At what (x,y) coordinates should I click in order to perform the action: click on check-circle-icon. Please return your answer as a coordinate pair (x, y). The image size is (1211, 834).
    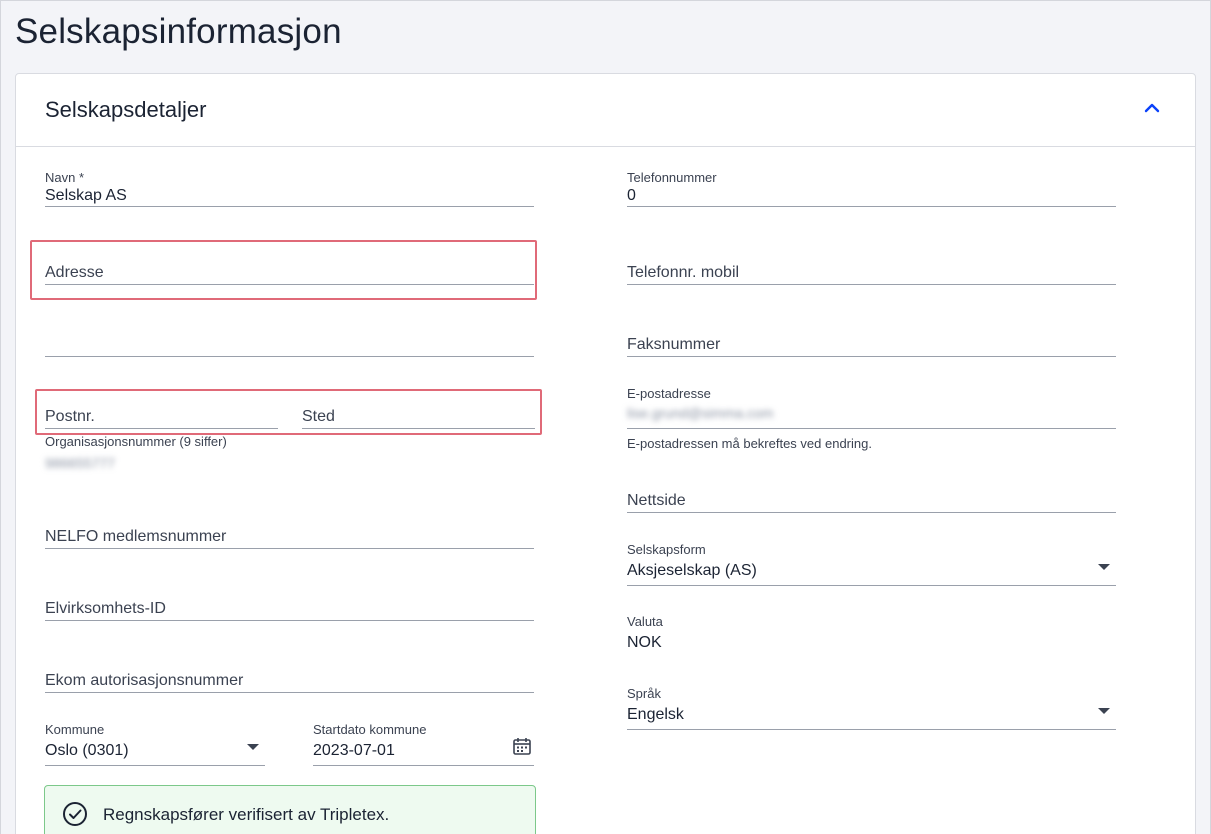
    Looking at the image, I should click on (75, 814).